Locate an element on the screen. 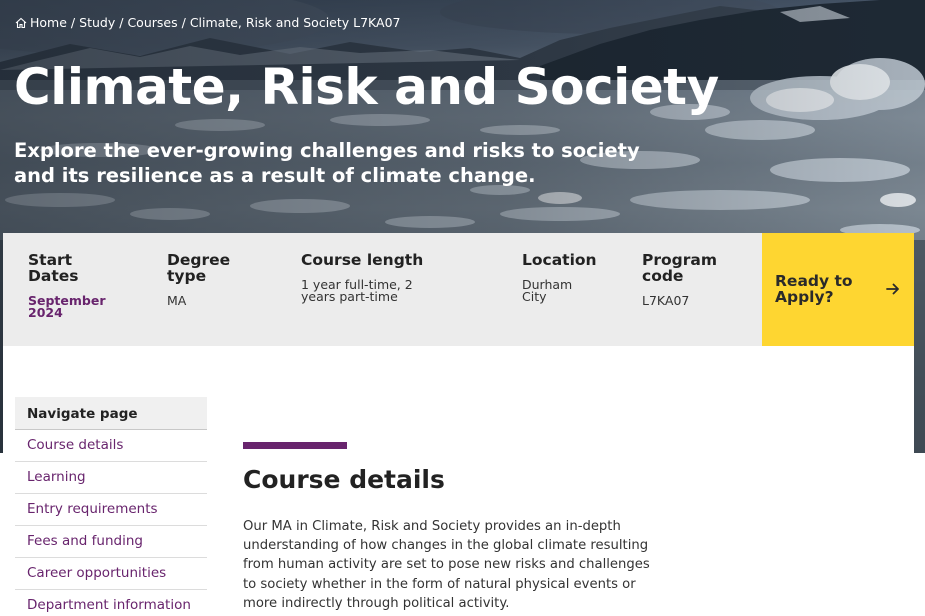  info-program-code: Program code L7KA07 is located at coordinates (697, 279).